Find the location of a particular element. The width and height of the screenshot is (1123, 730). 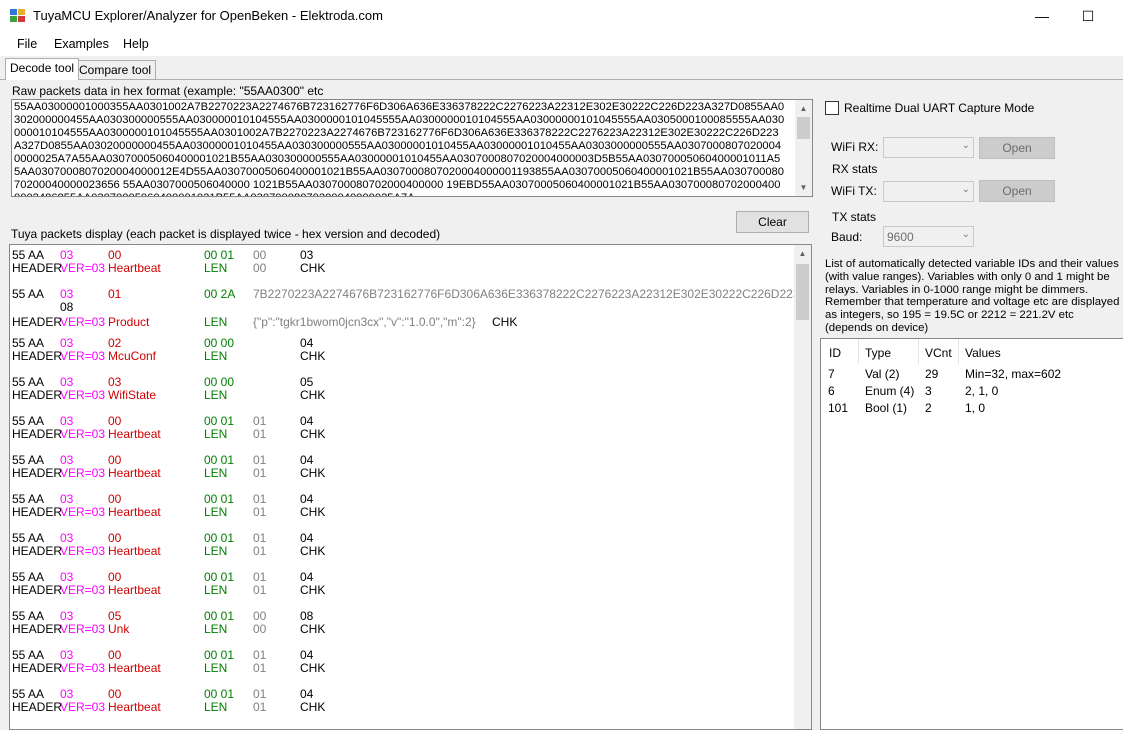

col-header-vcnt: VCnt is located at coordinates (938, 353).